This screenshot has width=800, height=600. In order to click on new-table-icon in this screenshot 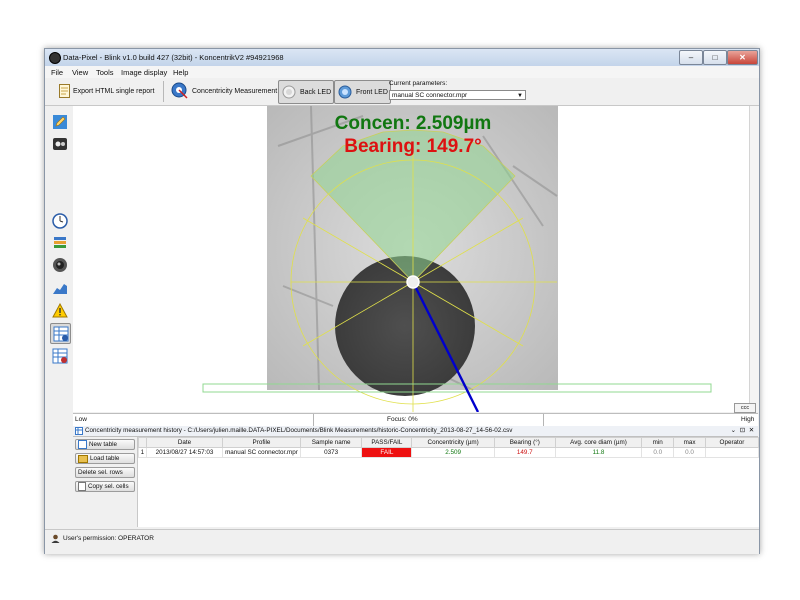, I will do `click(82, 444)`.